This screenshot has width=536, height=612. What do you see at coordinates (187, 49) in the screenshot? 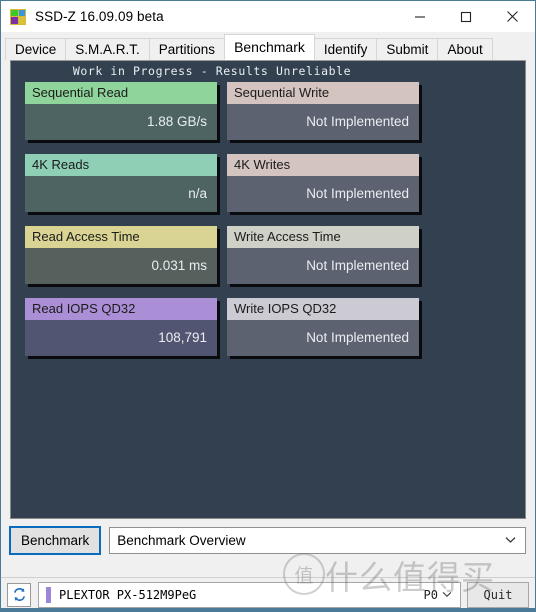
I see `tab-partitions: Partitions` at bounding box center [187, 49].